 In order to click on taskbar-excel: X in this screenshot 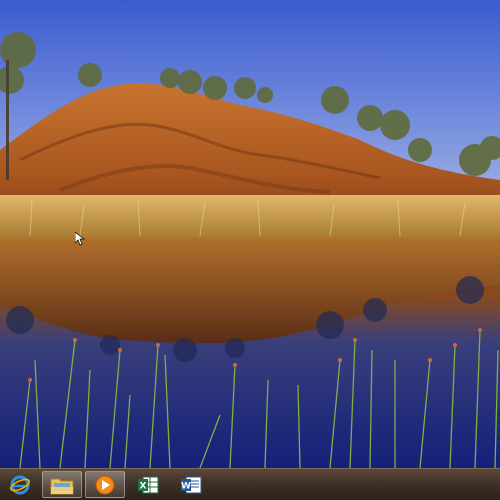, I will do `click(148, 484)`.